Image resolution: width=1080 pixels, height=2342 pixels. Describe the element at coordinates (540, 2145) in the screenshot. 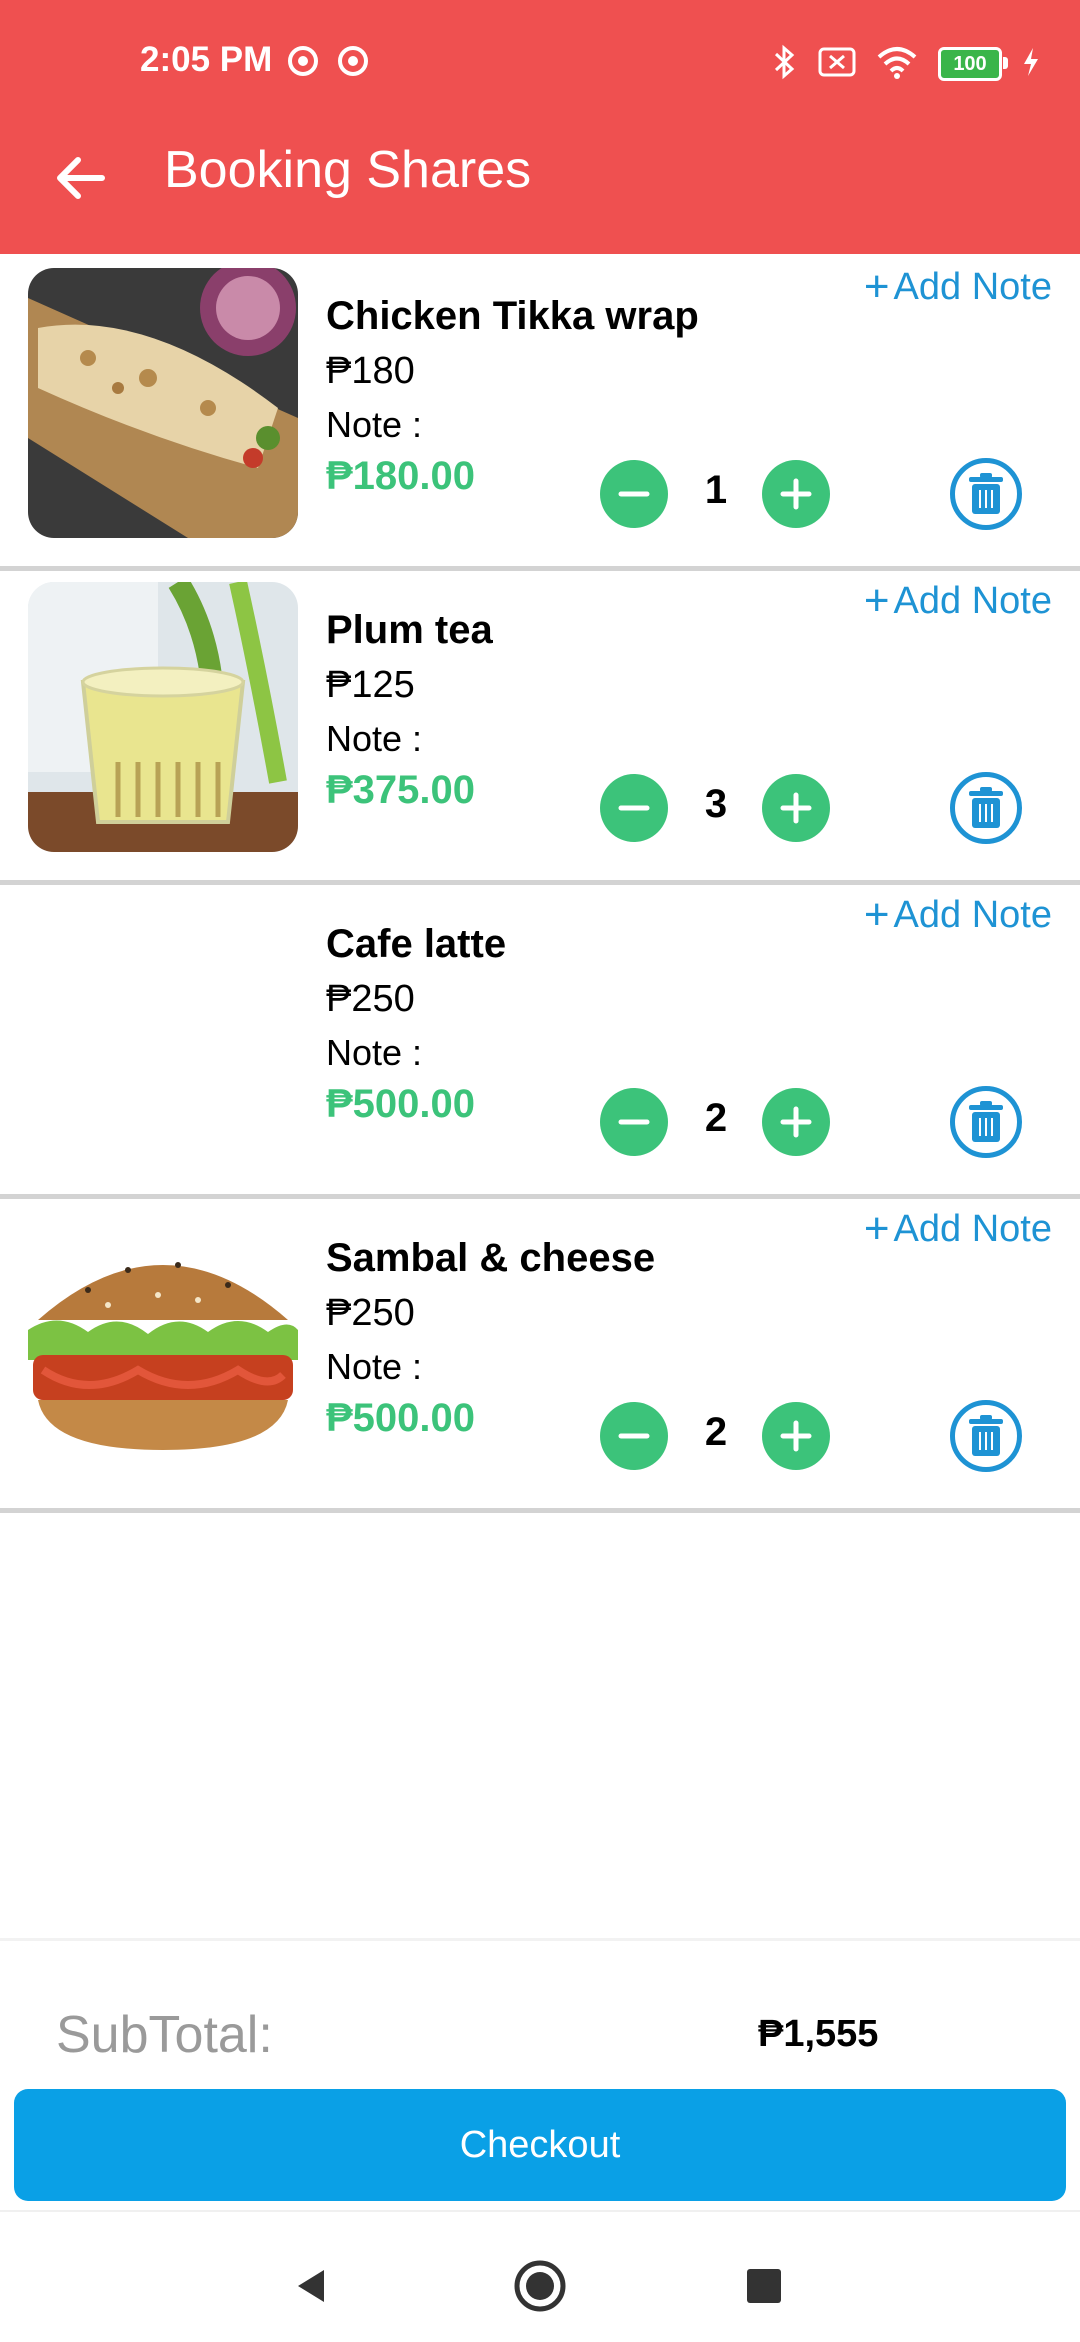

I see `checkout-button: Checkout` at that location.